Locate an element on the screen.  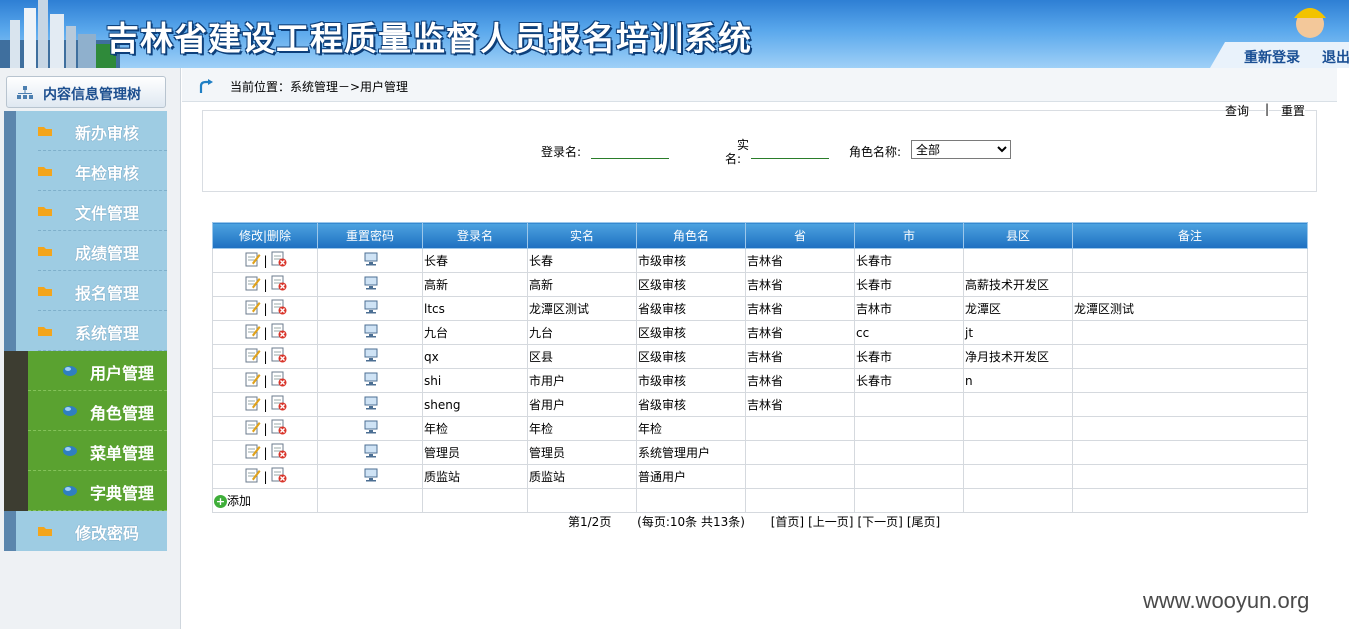
table-row: | 长春 长春 市级审核 吉林省 长春市 is located at coordinates (760, 260).